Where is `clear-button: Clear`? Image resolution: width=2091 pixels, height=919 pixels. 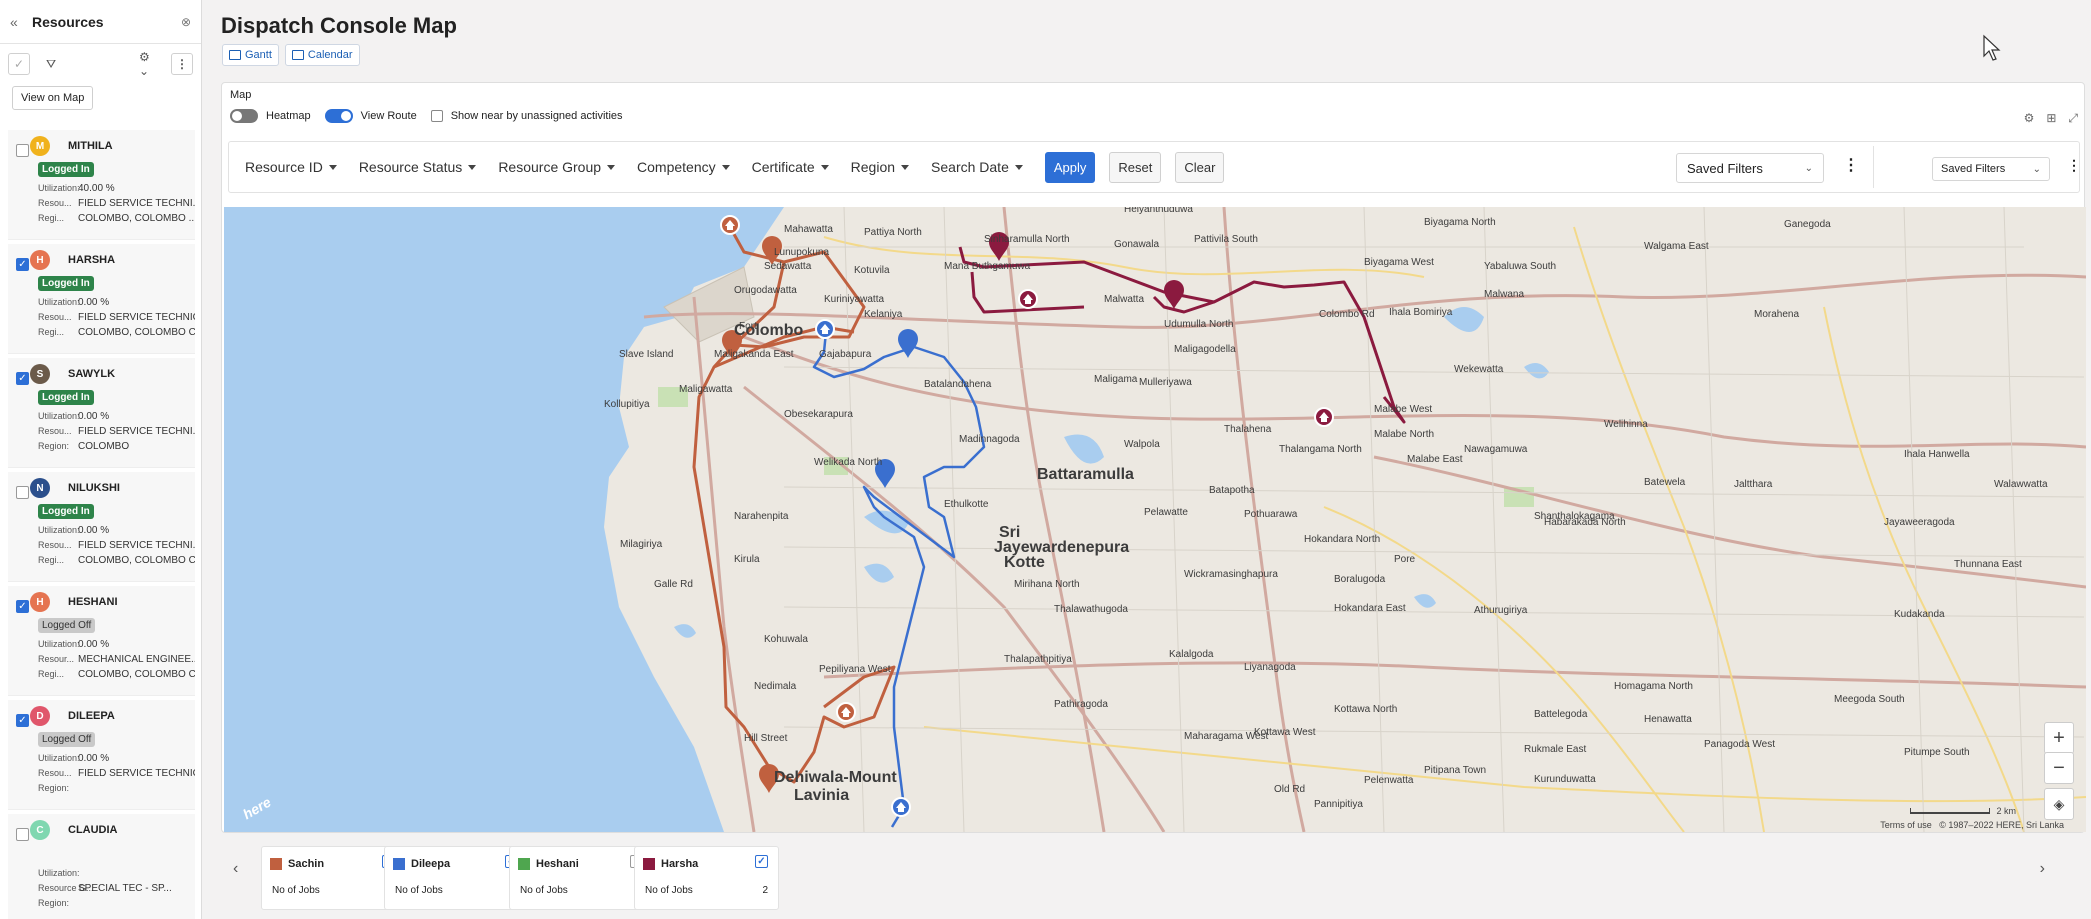
clear-button: Clear is located at coordinates (1200, 167).